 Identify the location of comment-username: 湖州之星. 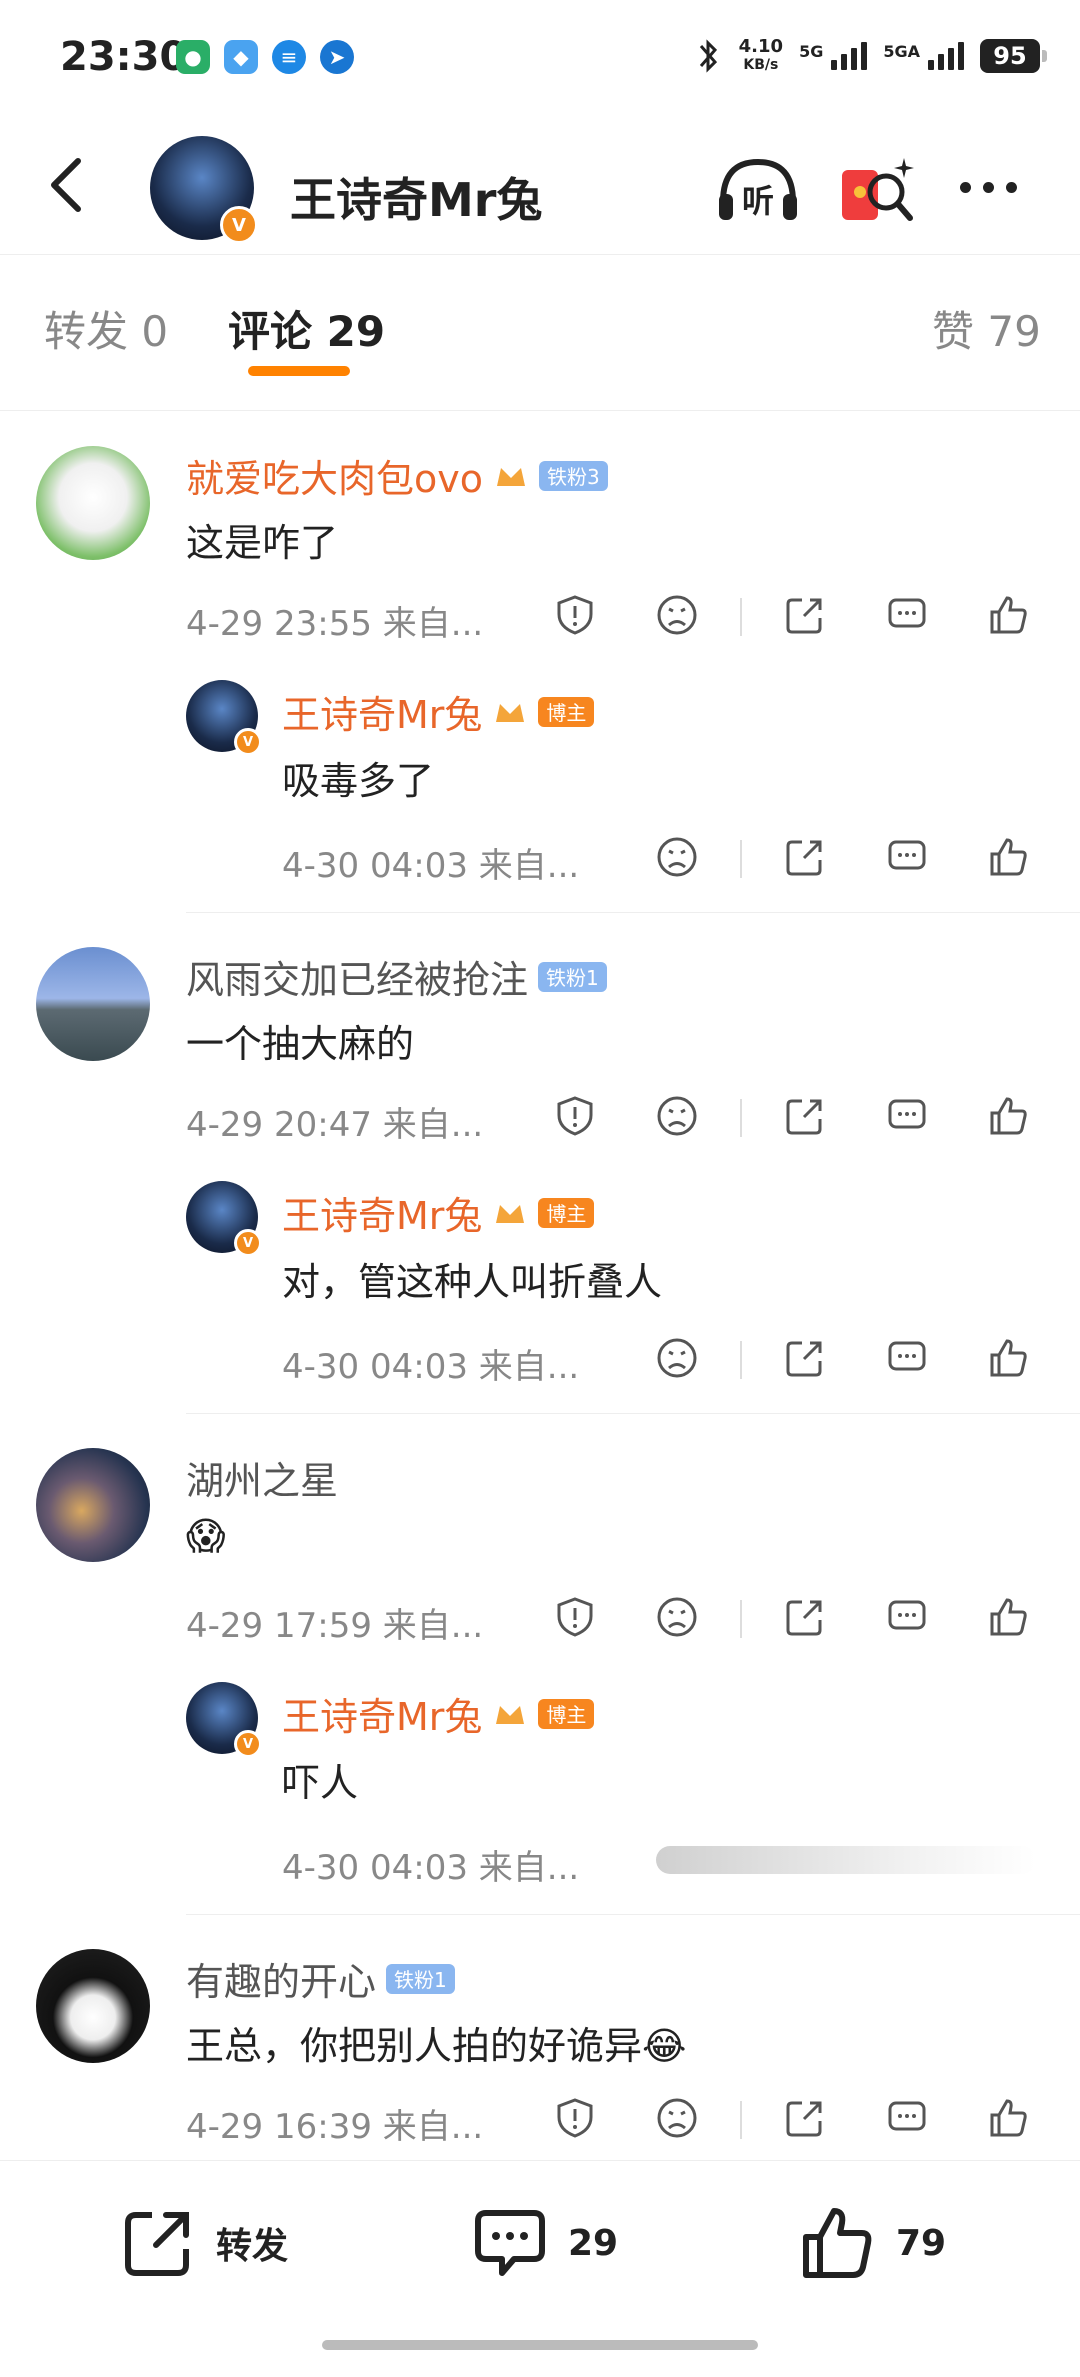
(262, 1477).